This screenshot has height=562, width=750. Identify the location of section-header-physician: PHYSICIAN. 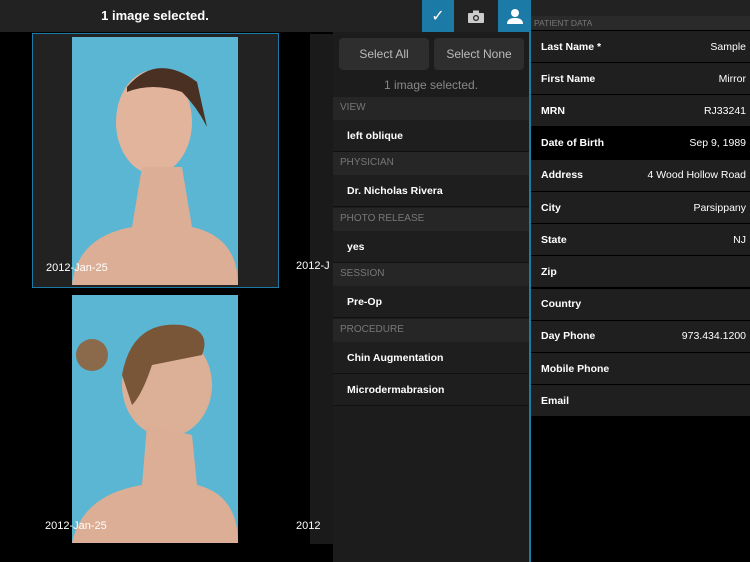
(431, 163).